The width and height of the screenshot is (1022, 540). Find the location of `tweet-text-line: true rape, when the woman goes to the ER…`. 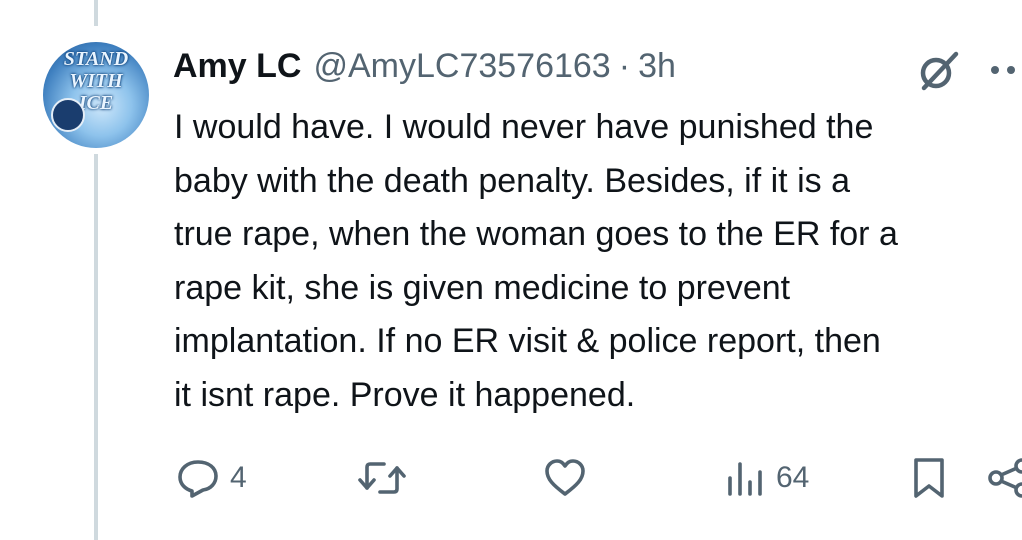

tweet-text-line: true rape, when the woman goes to the ER… is located at coordinates (536, 234).